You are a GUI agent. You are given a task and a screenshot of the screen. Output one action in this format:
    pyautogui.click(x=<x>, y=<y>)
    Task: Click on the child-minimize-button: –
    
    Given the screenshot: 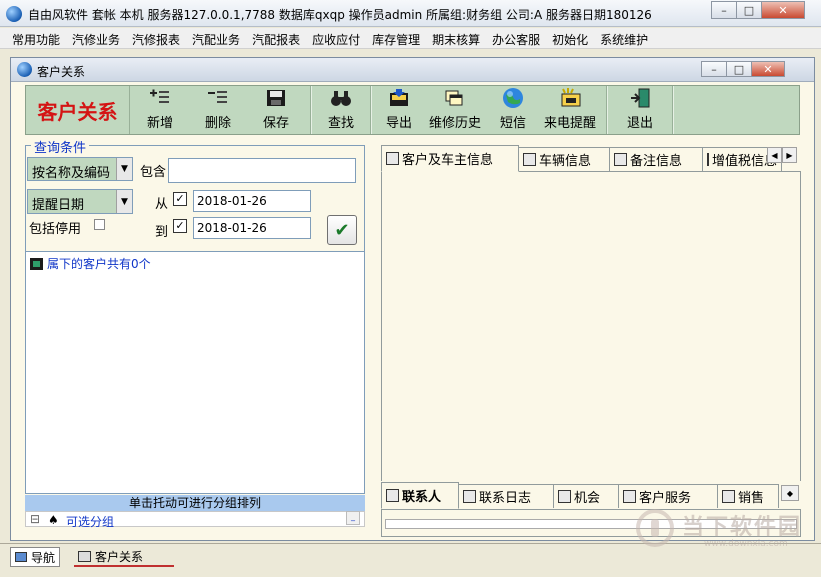 What is the action you would take?
    pyautogui.click(x=714, y=69)
    